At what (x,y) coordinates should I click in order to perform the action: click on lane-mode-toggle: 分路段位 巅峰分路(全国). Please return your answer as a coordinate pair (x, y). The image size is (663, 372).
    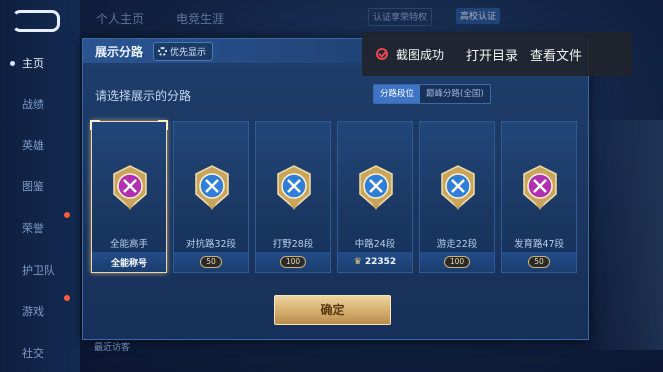
    Looking at the image, I should click on (432, 94).